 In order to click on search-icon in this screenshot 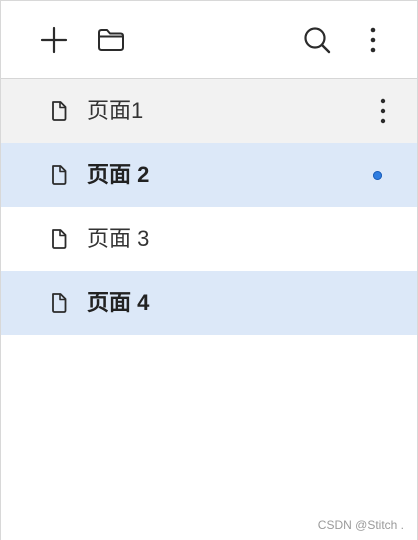, I will do `click(317, 40)`.